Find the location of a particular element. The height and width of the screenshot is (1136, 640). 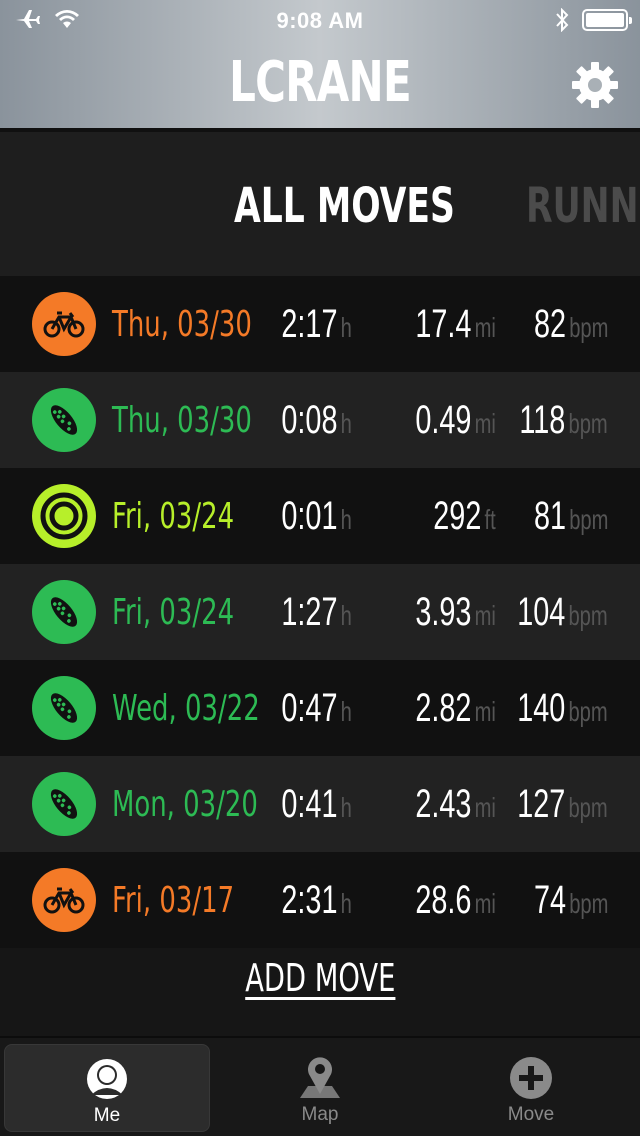

move-row: Fri, 03/17 2:31 h 28.6 mi 74 bpm is located at coordinates (320, 900).